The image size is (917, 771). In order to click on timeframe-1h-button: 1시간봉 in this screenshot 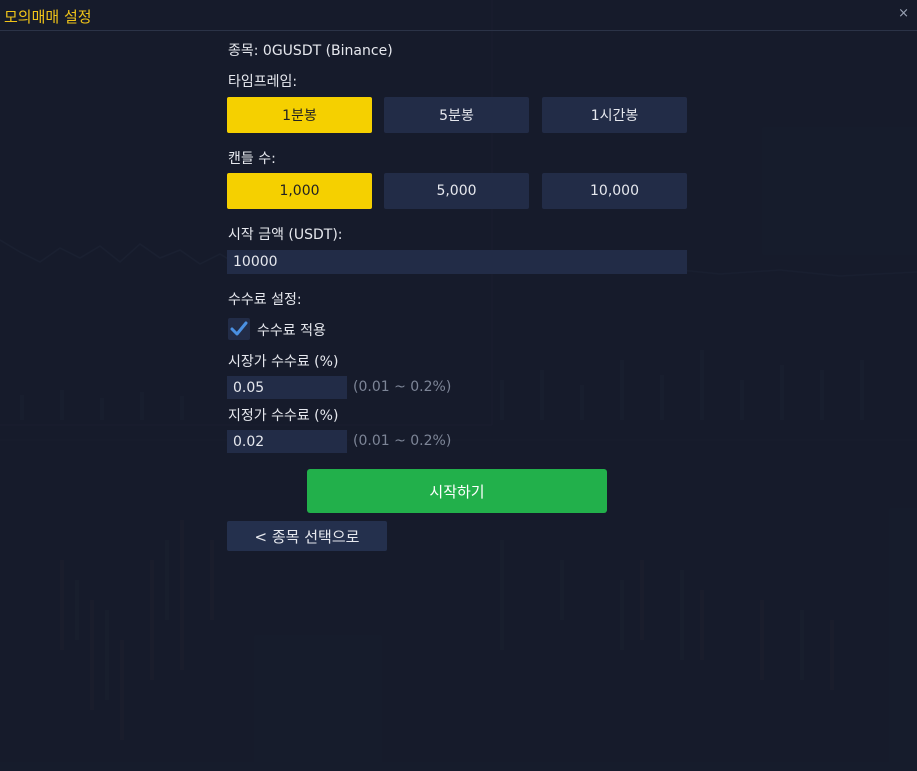, I will do `click(614, 115)`.